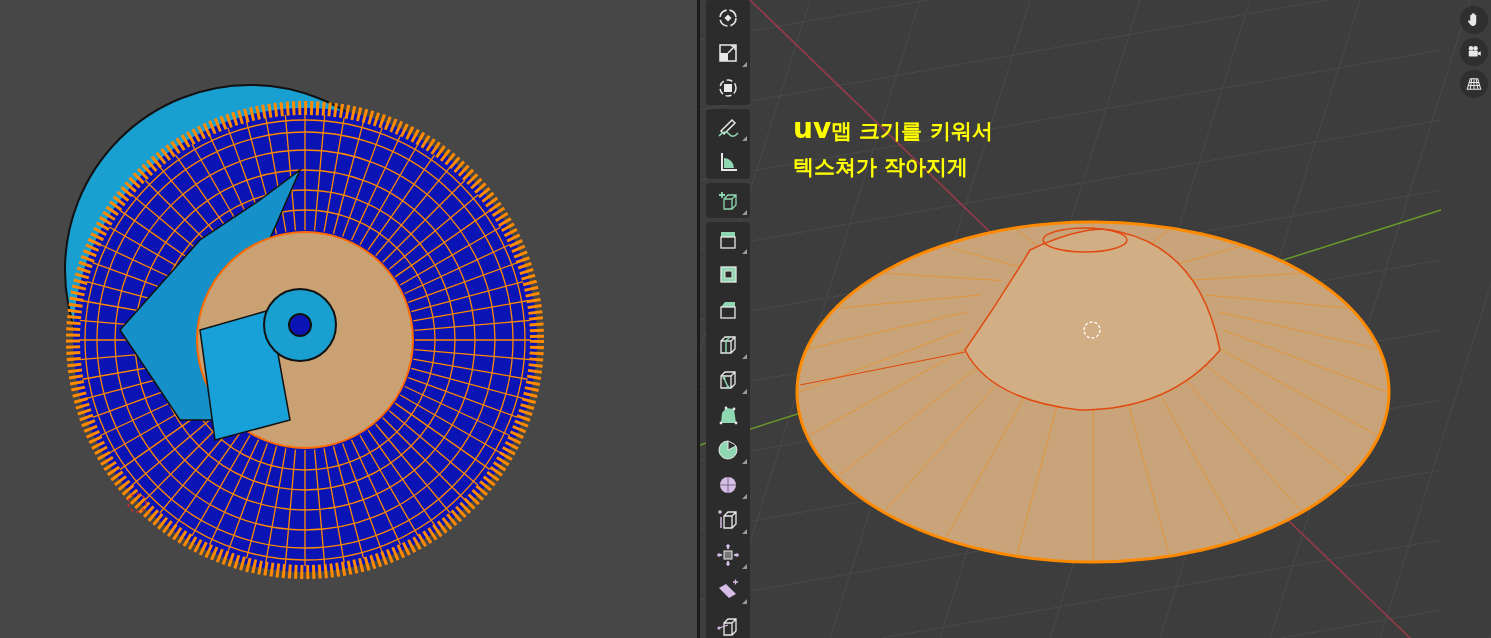 The width and height of the screenshot is (1491, 638). I want to click on perspective-grid-icon, so click(1474, 84).